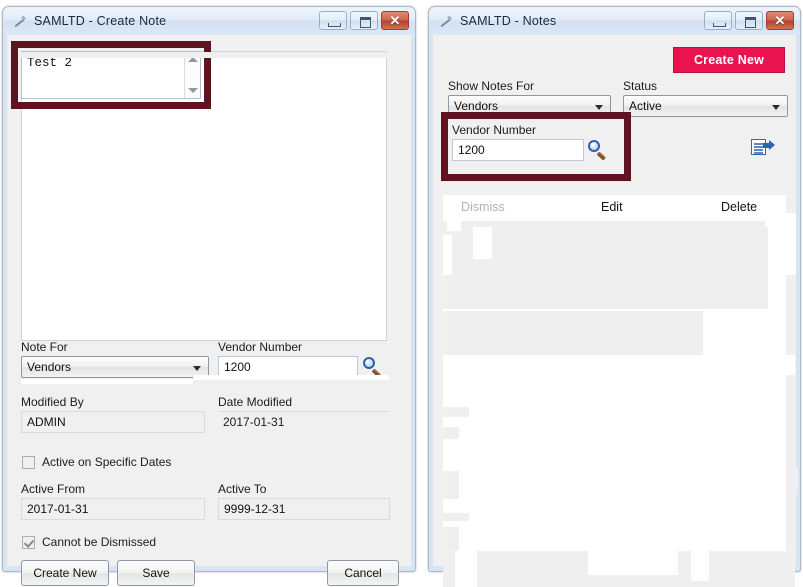  Describe the element at coordinates (58, 509) in the screenshot. I see `active-from-value: 2017-01-31` at that location.